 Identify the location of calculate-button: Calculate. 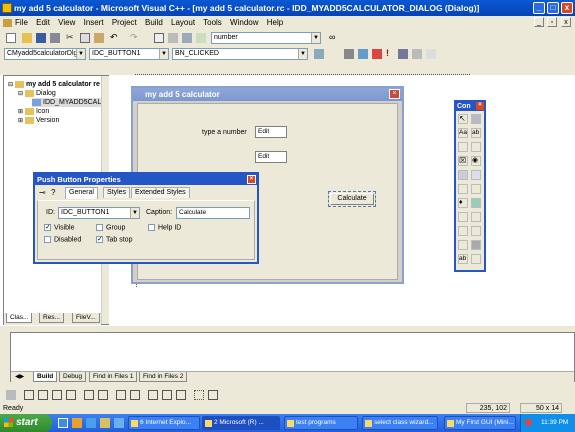
(352, 199).